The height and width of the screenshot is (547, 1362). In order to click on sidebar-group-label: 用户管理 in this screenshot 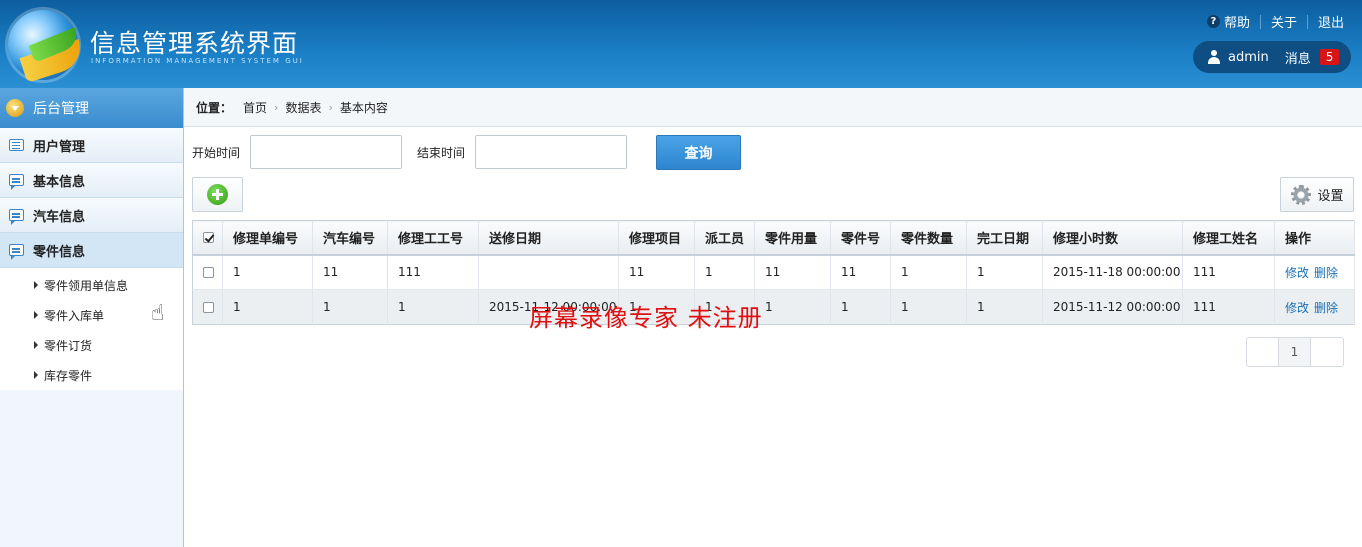, I will do `click(59, 147)`.